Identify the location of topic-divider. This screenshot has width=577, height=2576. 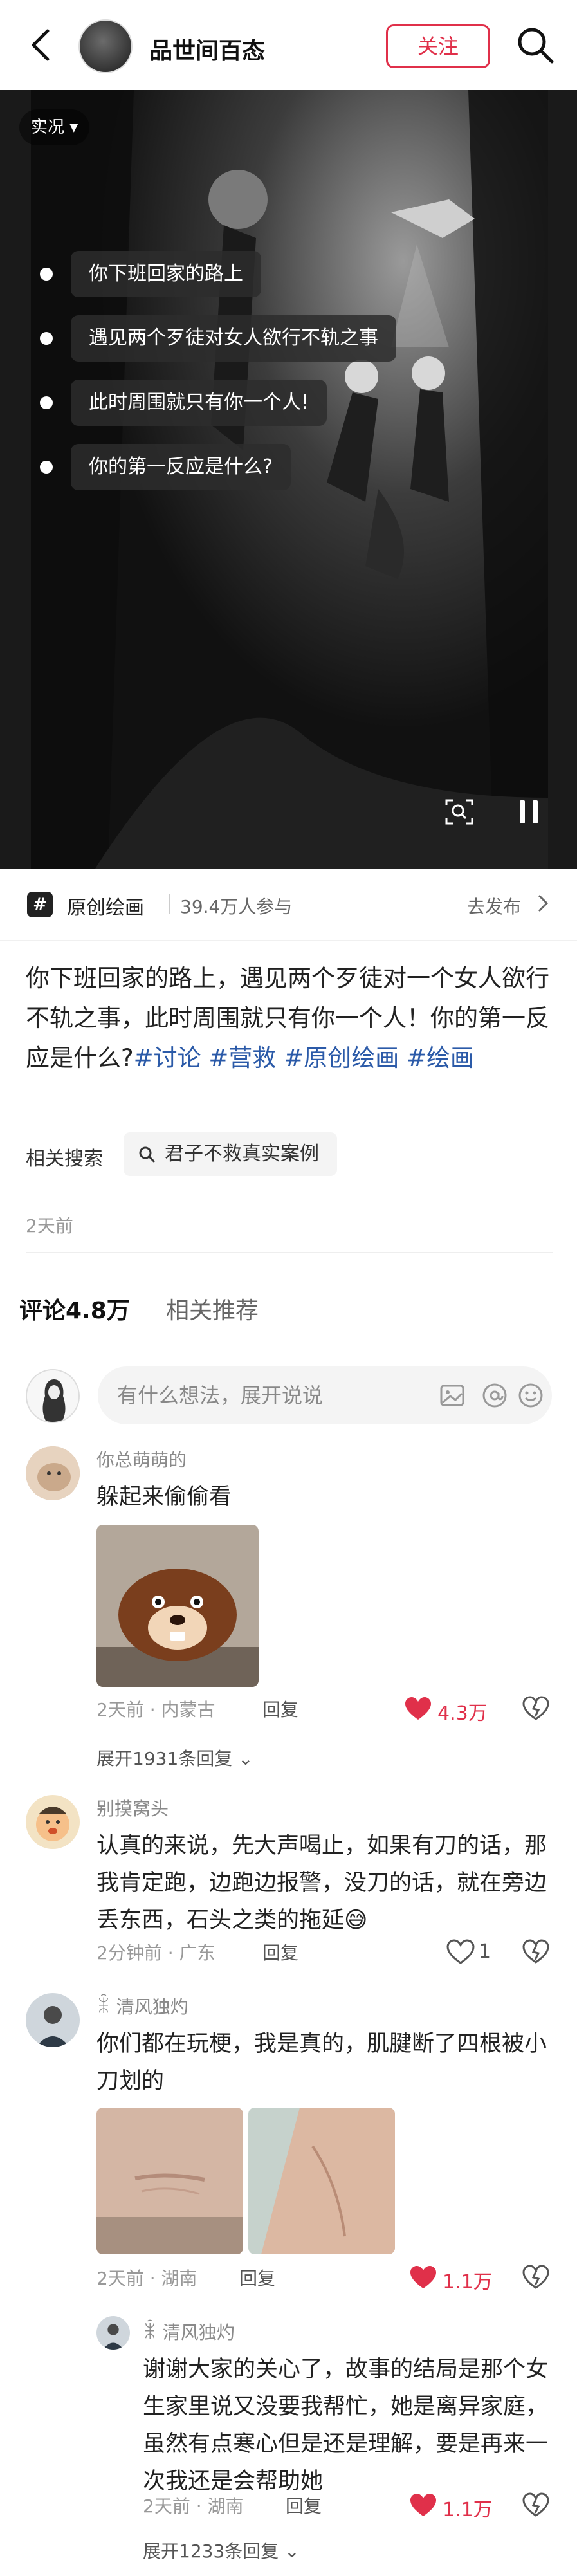
(169, 904).